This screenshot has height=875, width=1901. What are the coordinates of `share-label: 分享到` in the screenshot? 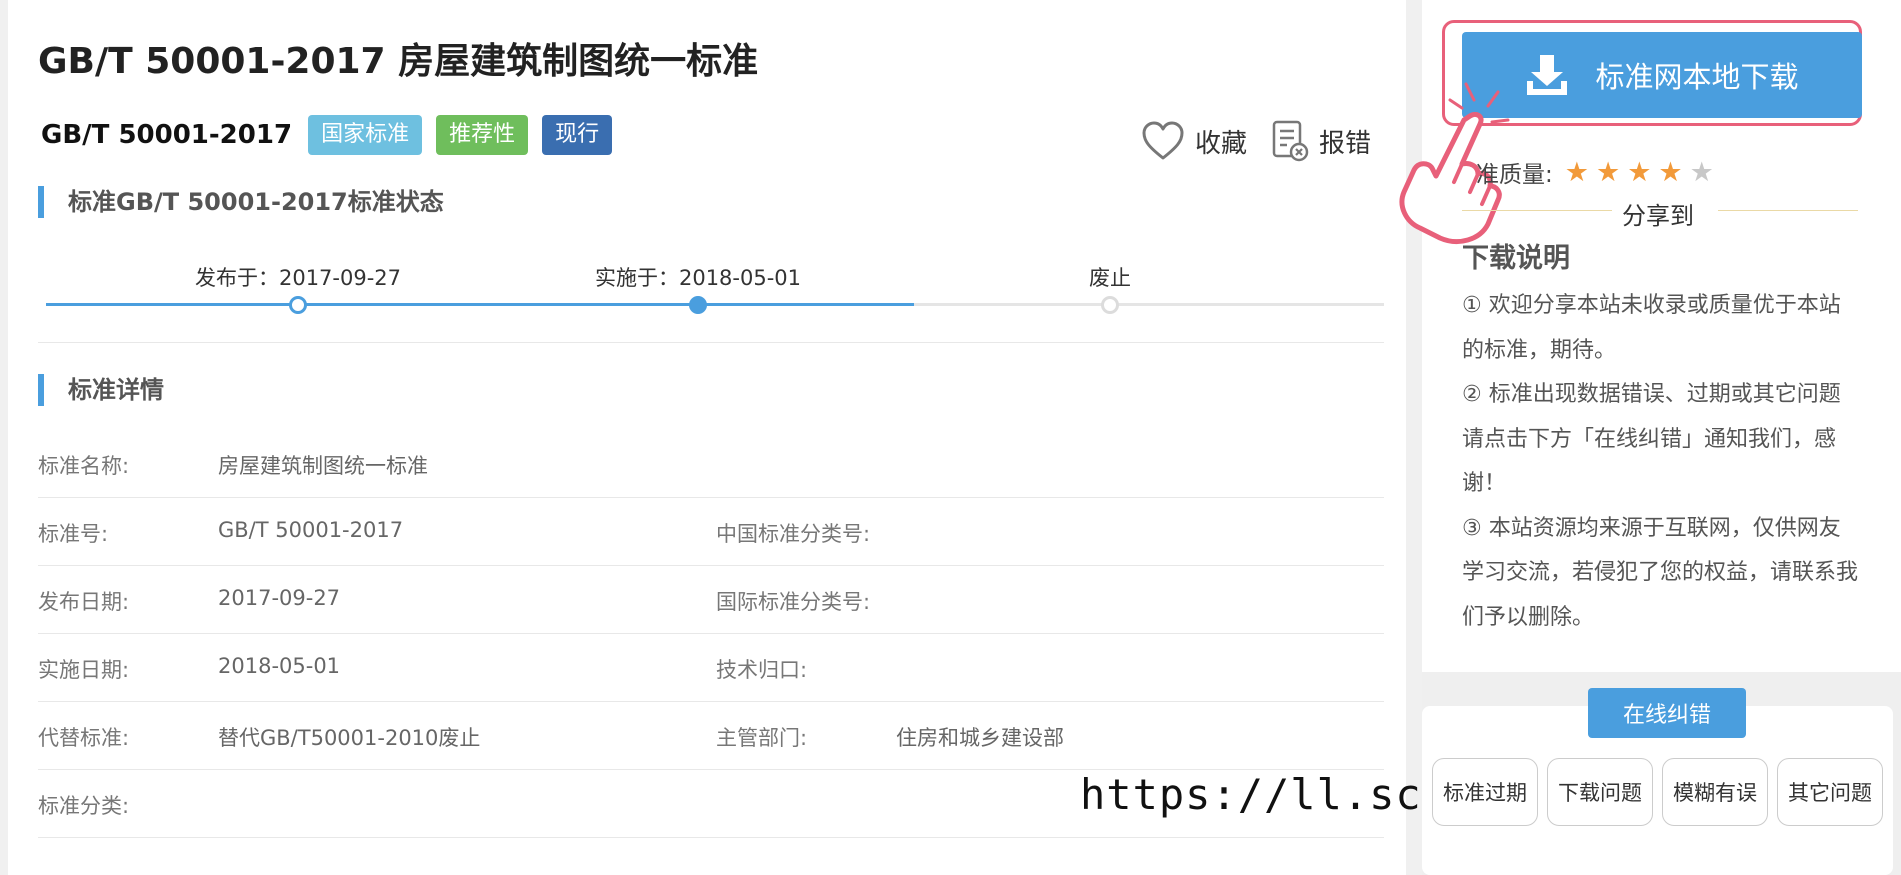 It's located at (1658, 216).